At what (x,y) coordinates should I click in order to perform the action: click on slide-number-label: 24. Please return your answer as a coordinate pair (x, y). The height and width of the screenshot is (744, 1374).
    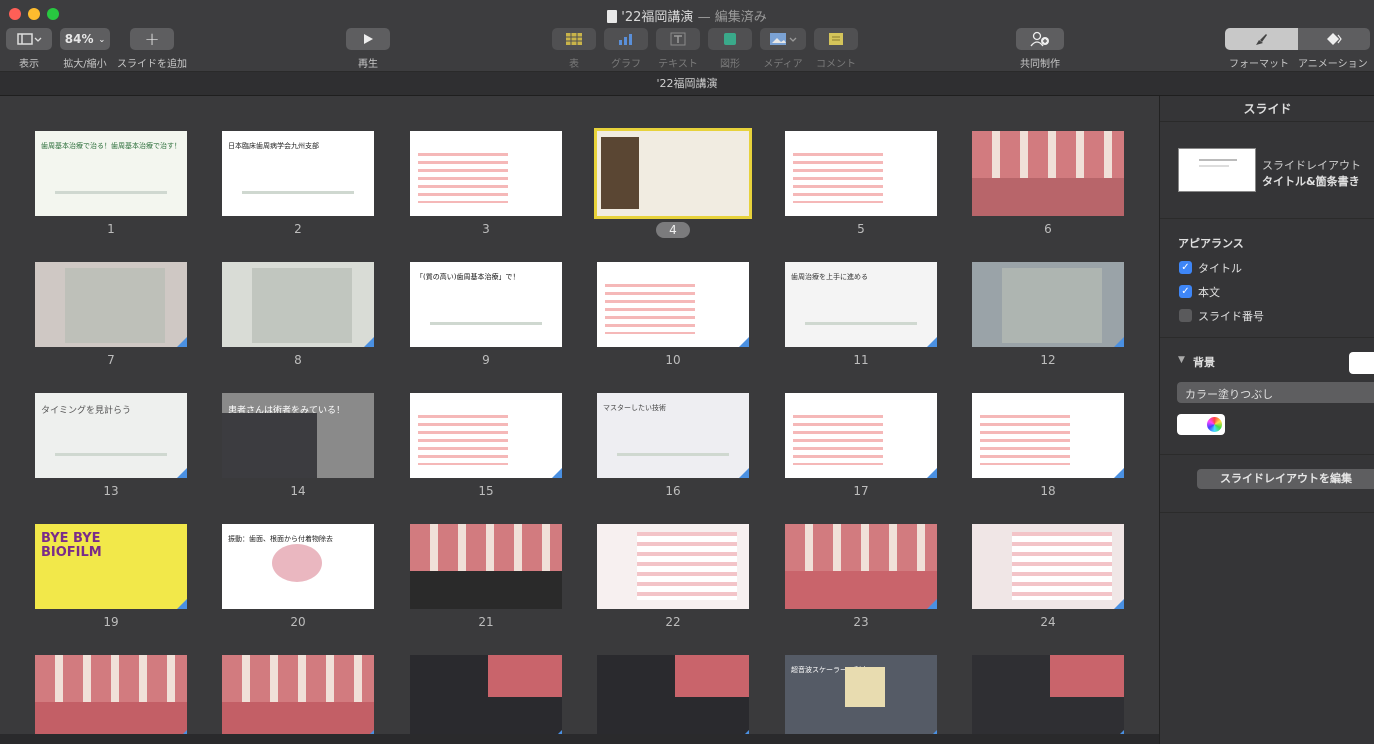
    Looking at the image, I should click on (1048, 622).